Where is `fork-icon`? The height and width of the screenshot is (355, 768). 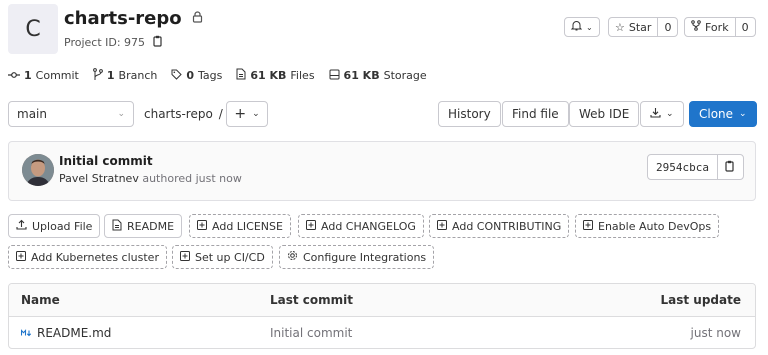 fork-icon is located at coordinates (696, 27).